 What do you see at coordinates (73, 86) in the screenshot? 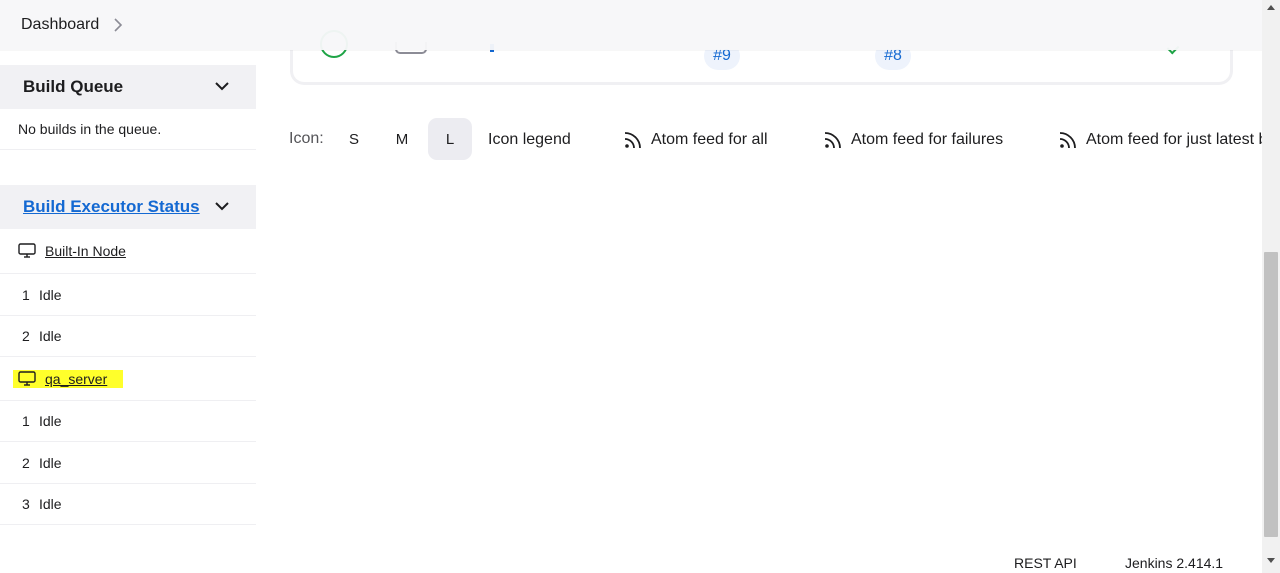
I see `build-queue-title: Build Queue` at bounding box center [73, 86].